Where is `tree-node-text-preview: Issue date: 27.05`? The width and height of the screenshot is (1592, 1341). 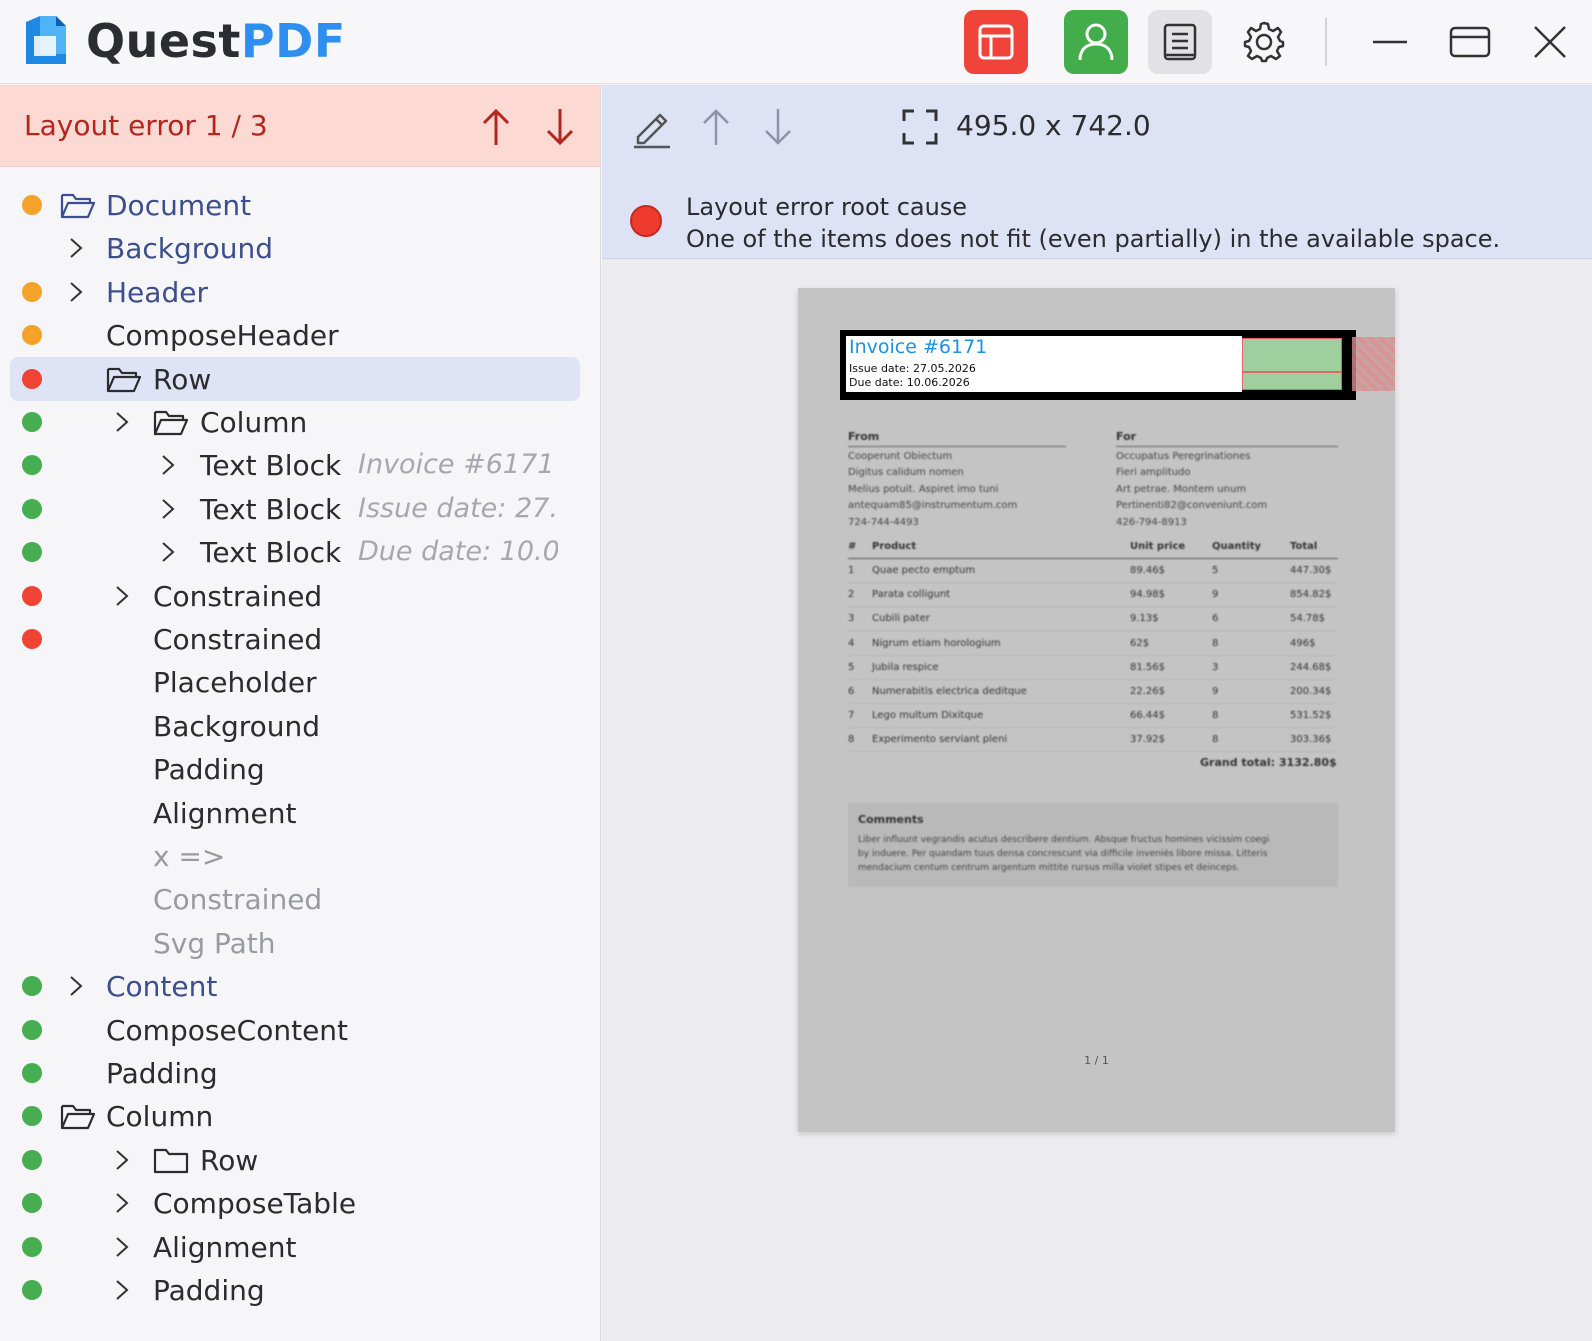
tree-node-text-preview: Issue date: 27.05 is located at coordinates (458, 508).